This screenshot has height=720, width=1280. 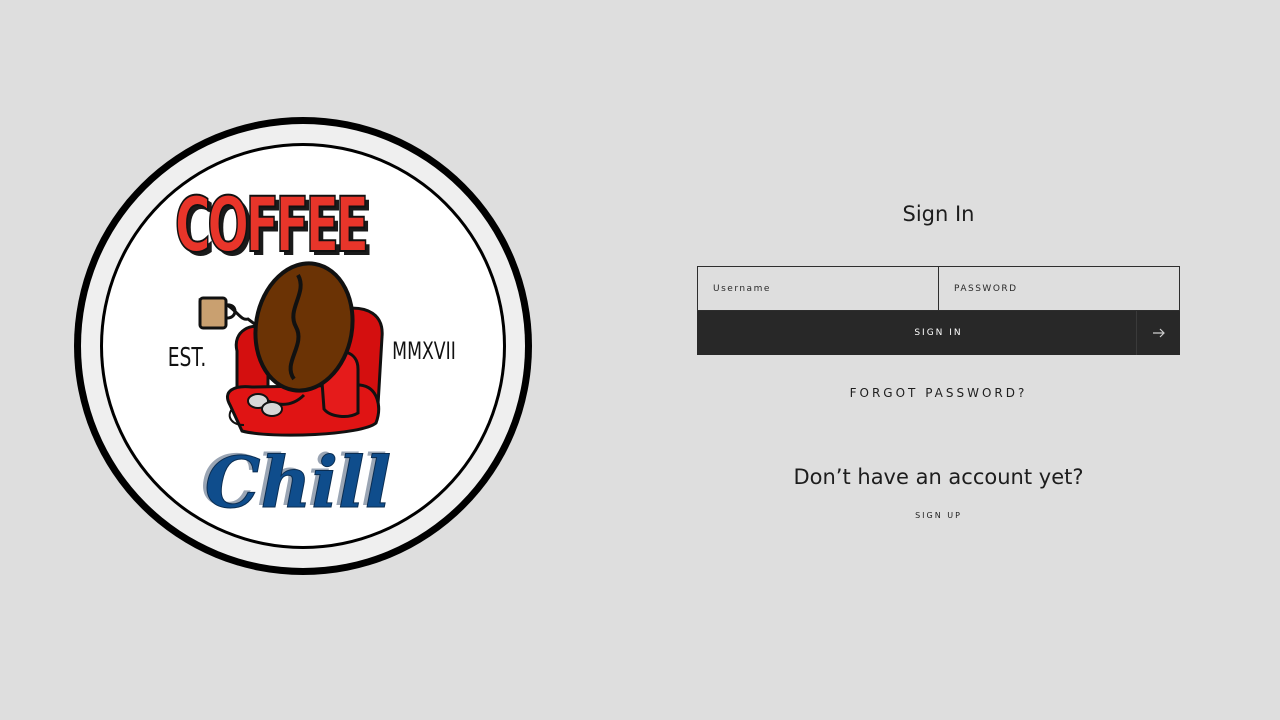 I want to click on credentials-row, so click(x=938, y=288).